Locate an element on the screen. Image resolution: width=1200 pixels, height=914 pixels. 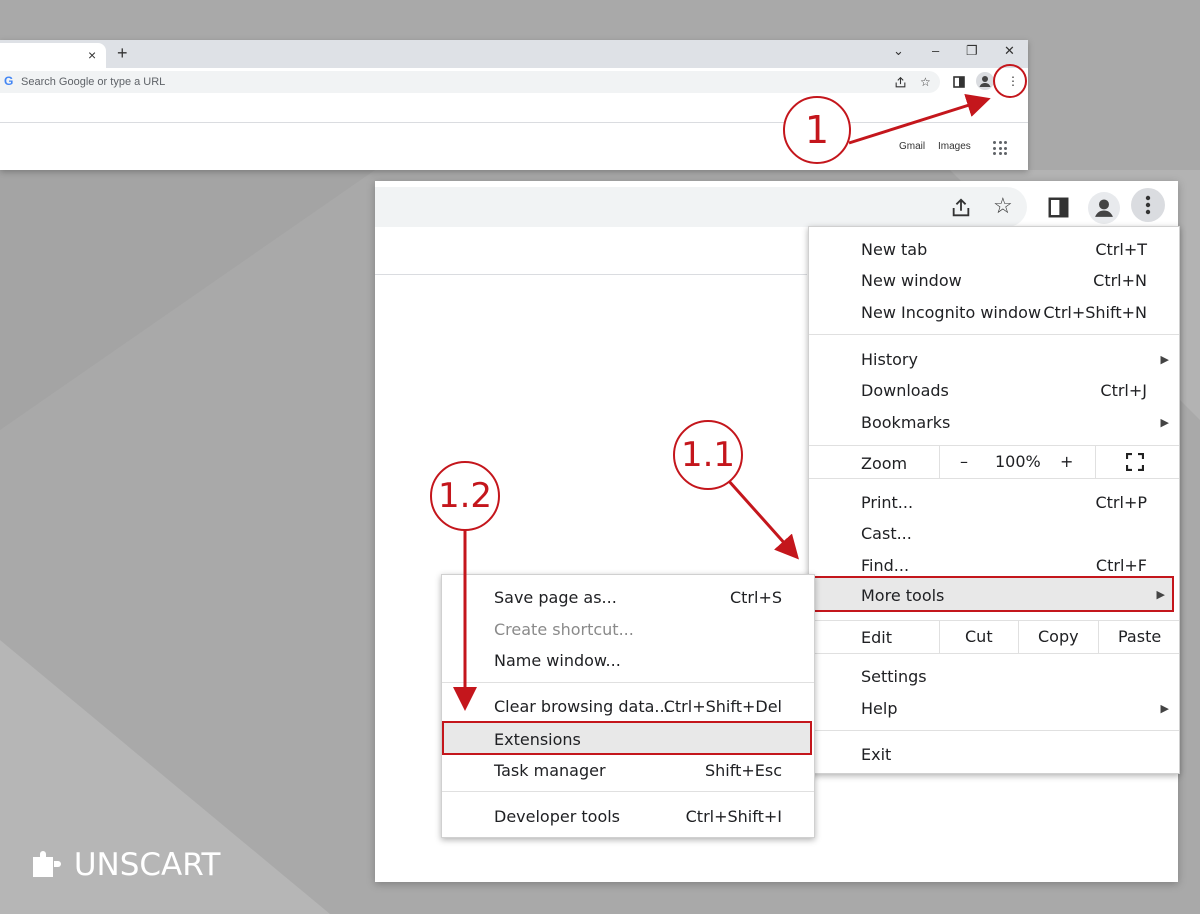
fullscreen-icon is located at coordinates (1135, 462).